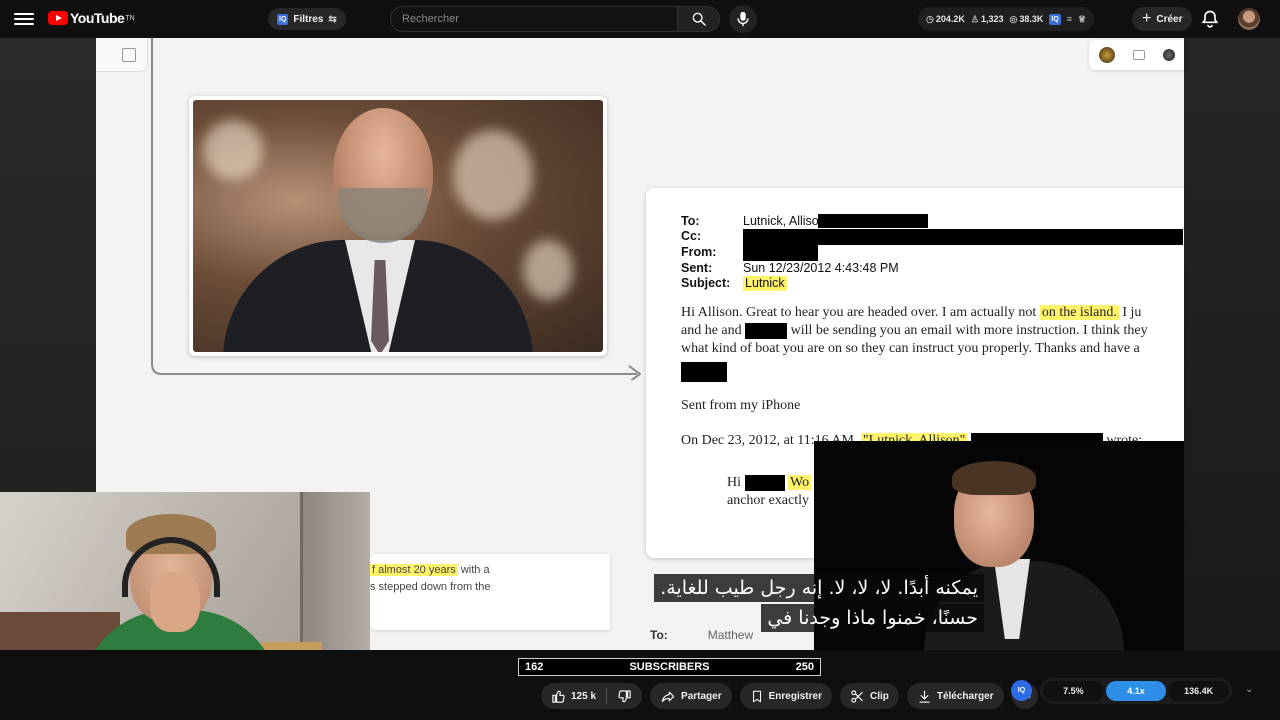 The height and width of the screenshot is (720, 1280). I want to click on list-icon: ≡, so click(1069, 19).